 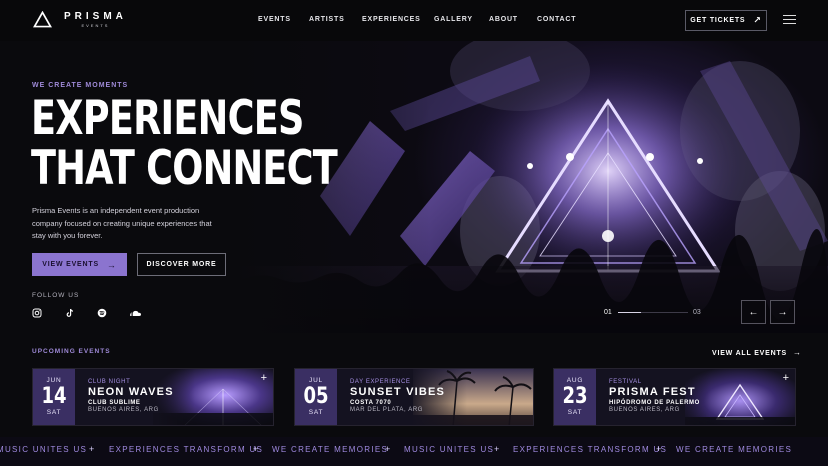 I want to click on hero-headline-line-1: EXPERIENCES, so click(x=167, y=118).